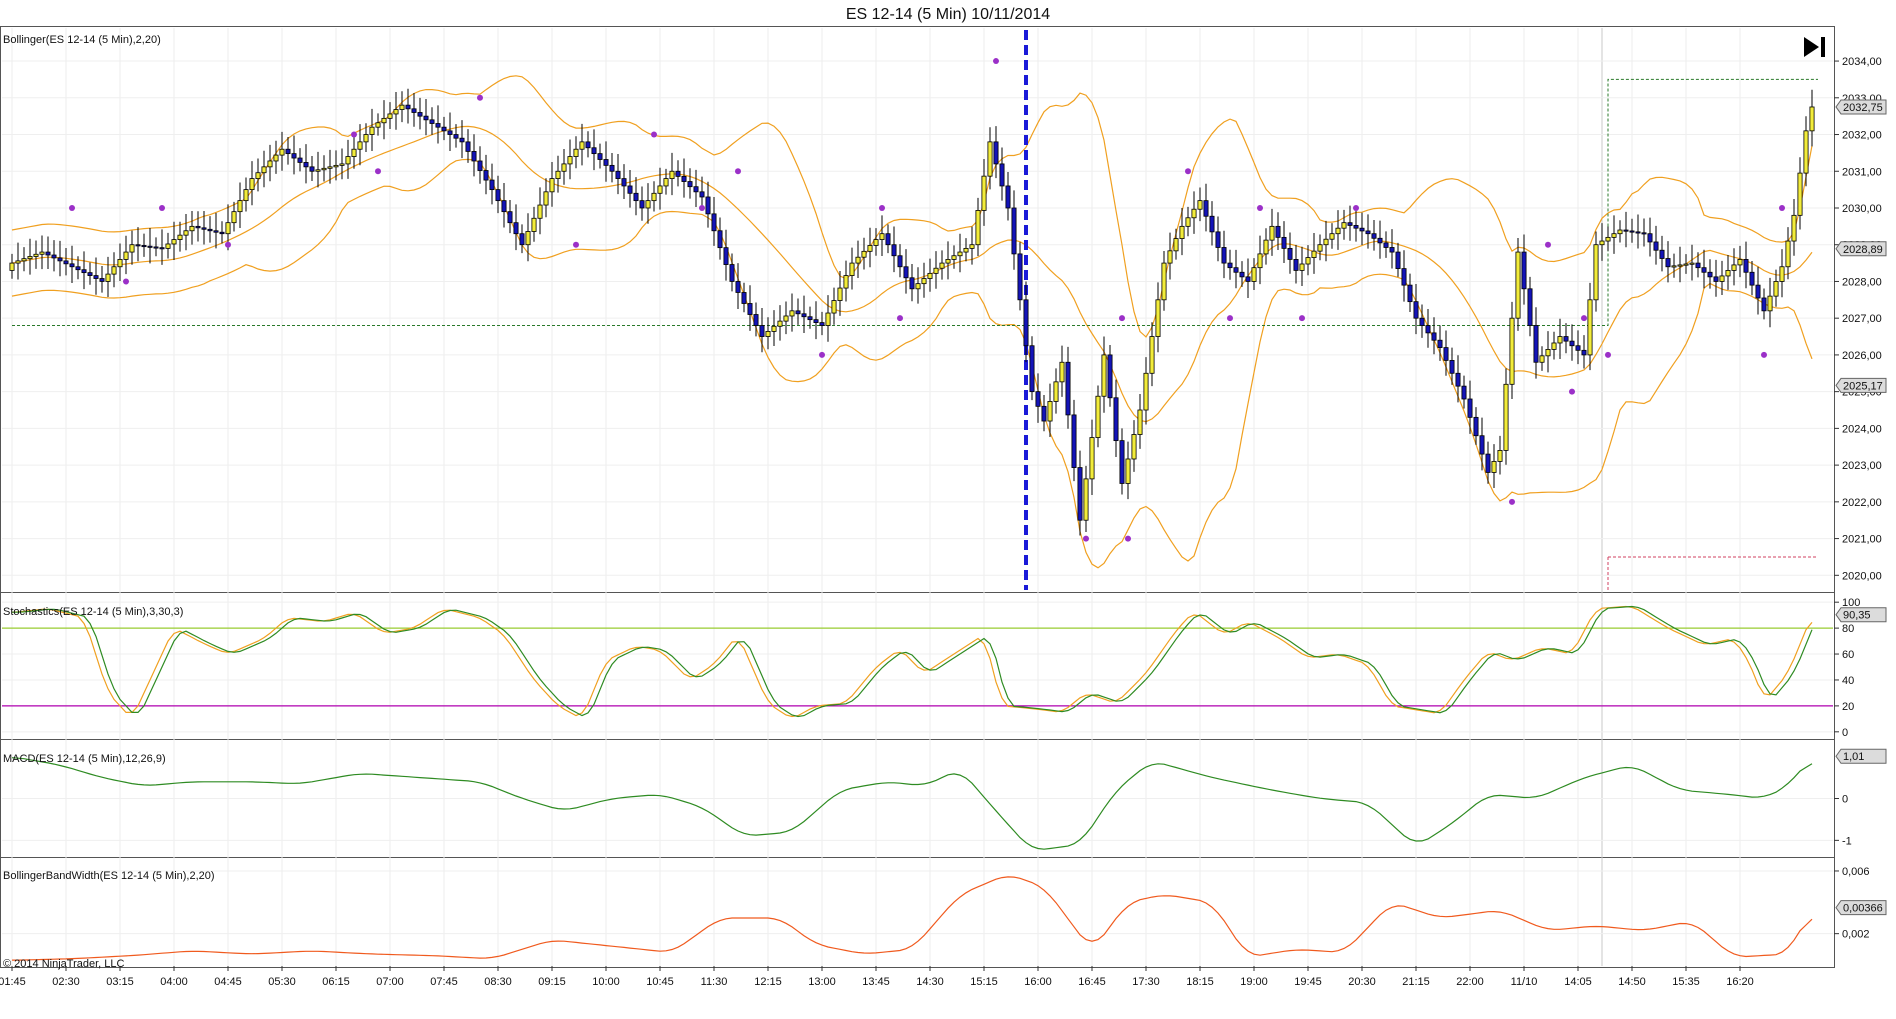  What do you see at coordinates (228, 982) in the screenshot?
I see `time-tick-label: 04:45` at bounding box center [228, 982].